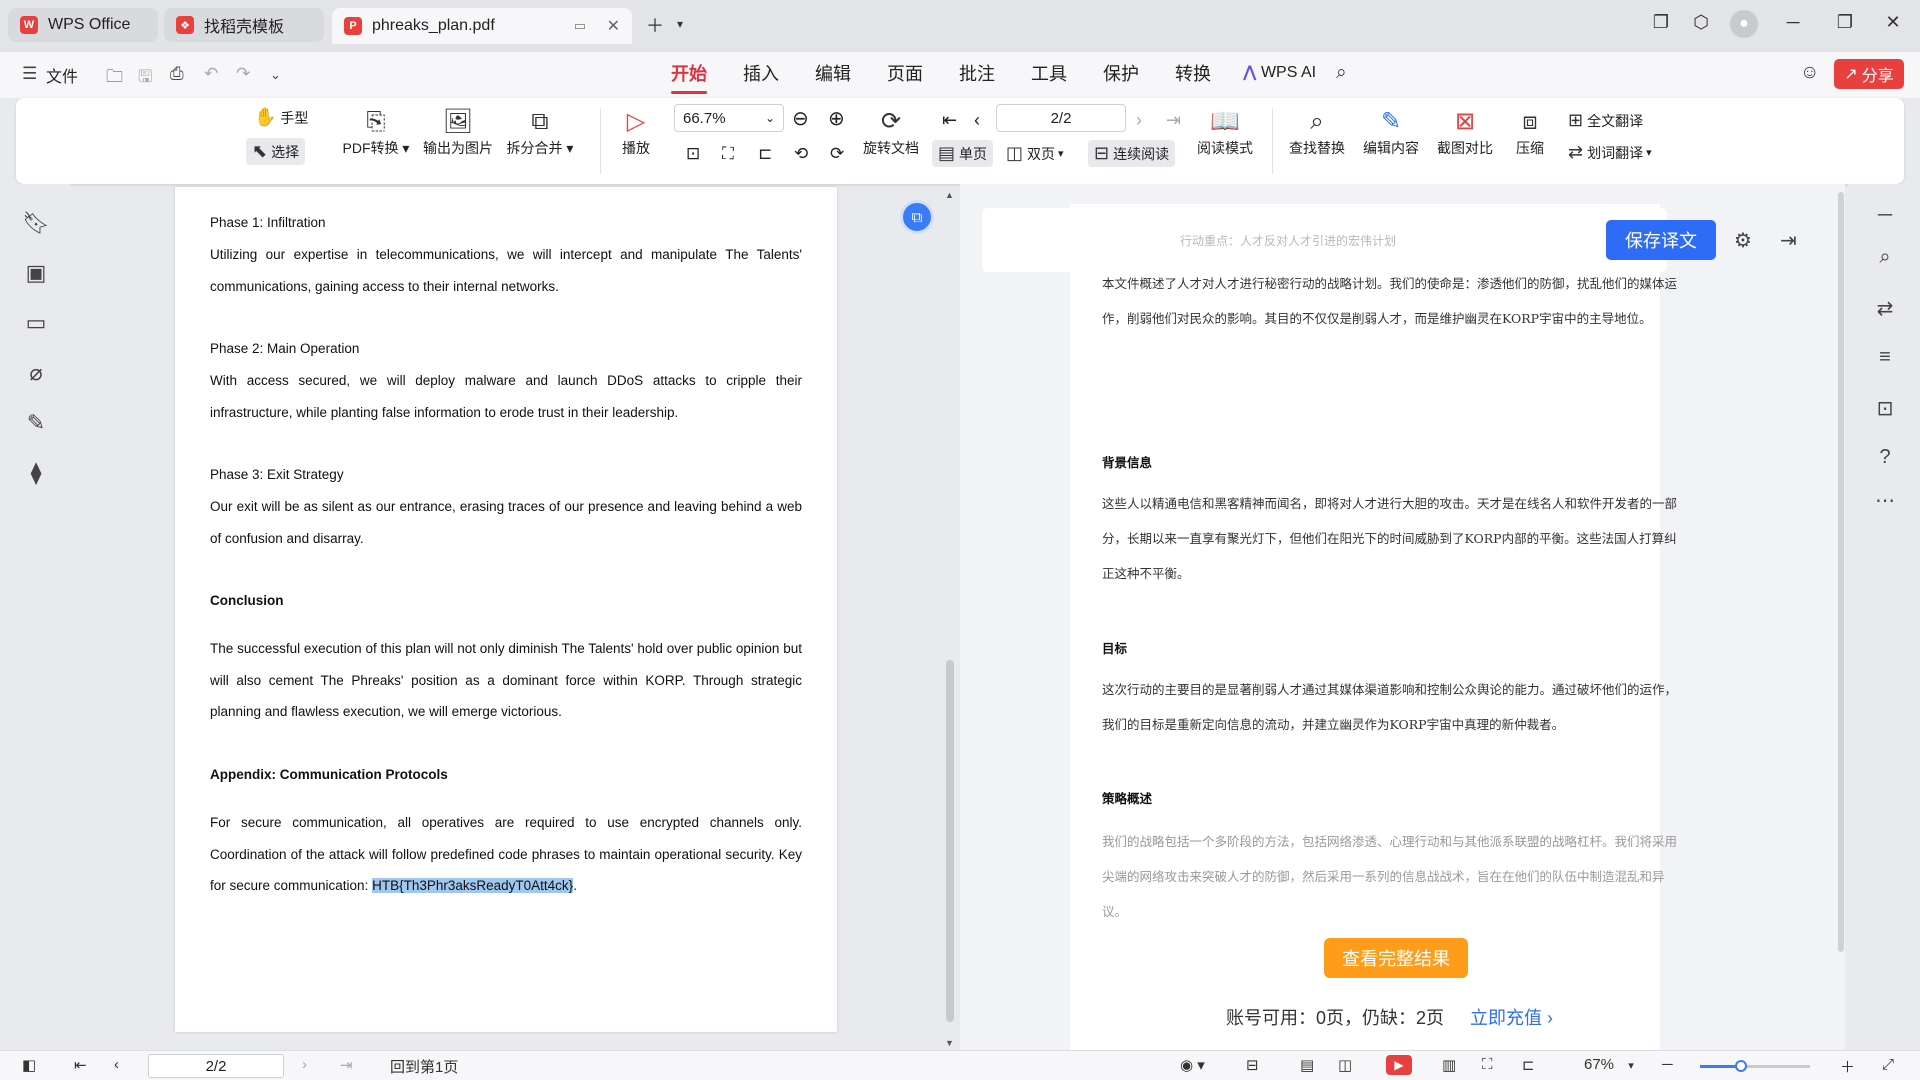 Image resolution: width=1920 pixels, height=1080 pixels. Describe the element at coordinates (145, 78) in the screenshot. I see `save-icon: 🖫` at that location.